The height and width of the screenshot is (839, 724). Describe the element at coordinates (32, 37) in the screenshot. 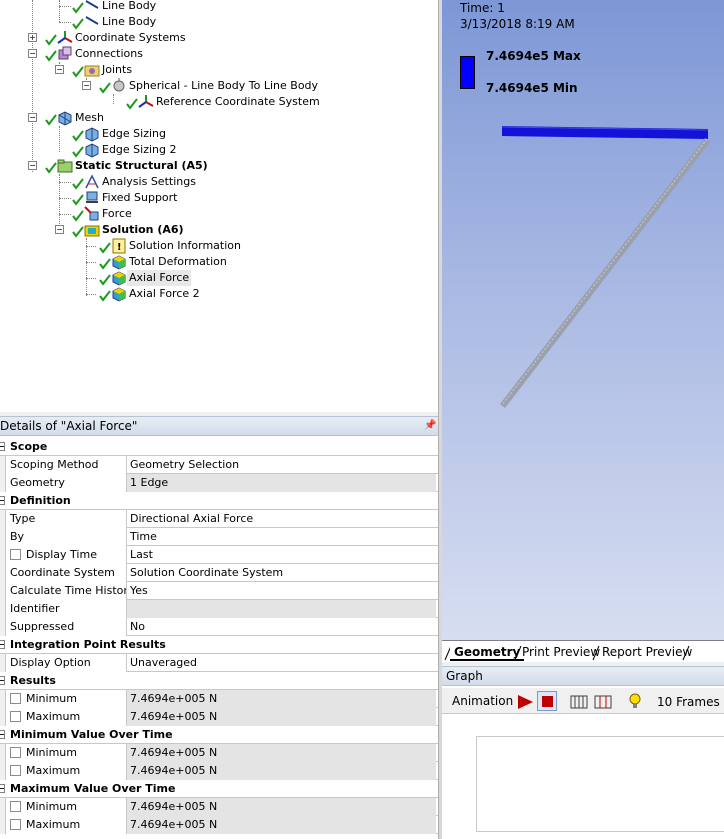

I see `expand-icon: +` at that location.